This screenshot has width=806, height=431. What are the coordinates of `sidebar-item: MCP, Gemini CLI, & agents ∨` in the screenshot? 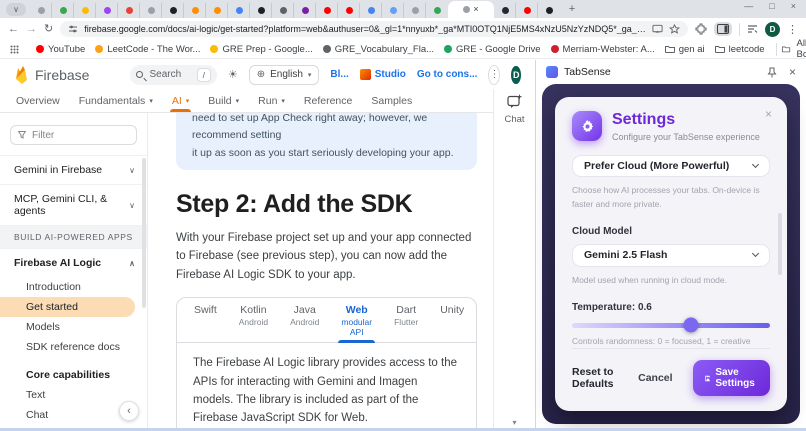 It's located at (73, 204).